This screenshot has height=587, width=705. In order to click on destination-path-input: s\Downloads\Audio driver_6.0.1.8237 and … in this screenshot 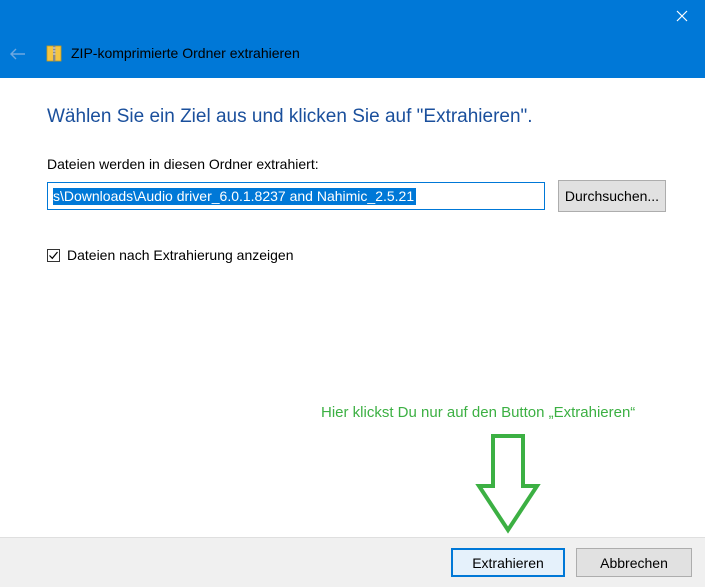, I will do `click(296, 196)`.